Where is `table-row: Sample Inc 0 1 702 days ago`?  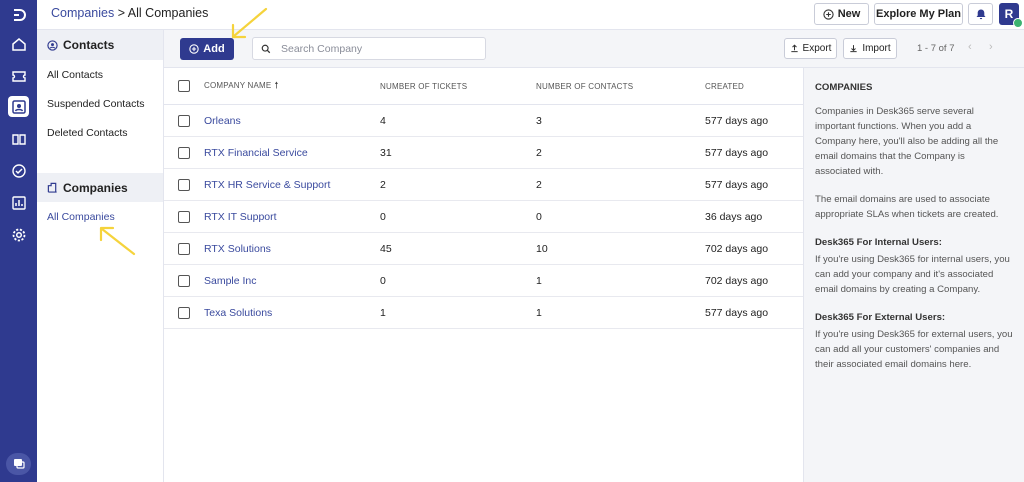
table-row: Sample Inc 0 1 702 days ago is located at coordinates (483, 281).